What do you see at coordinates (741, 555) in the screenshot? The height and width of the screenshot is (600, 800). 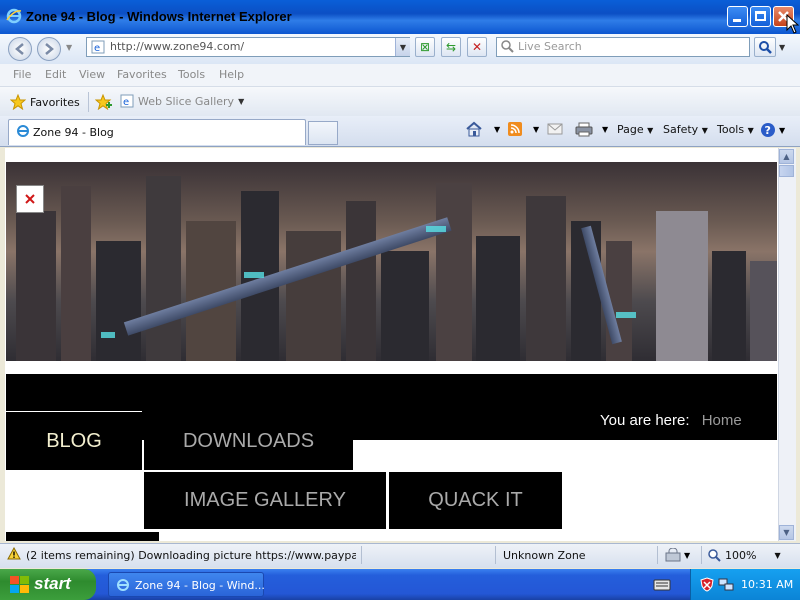 I see `zoom-level: 100%` at bounding box center [741, 555].